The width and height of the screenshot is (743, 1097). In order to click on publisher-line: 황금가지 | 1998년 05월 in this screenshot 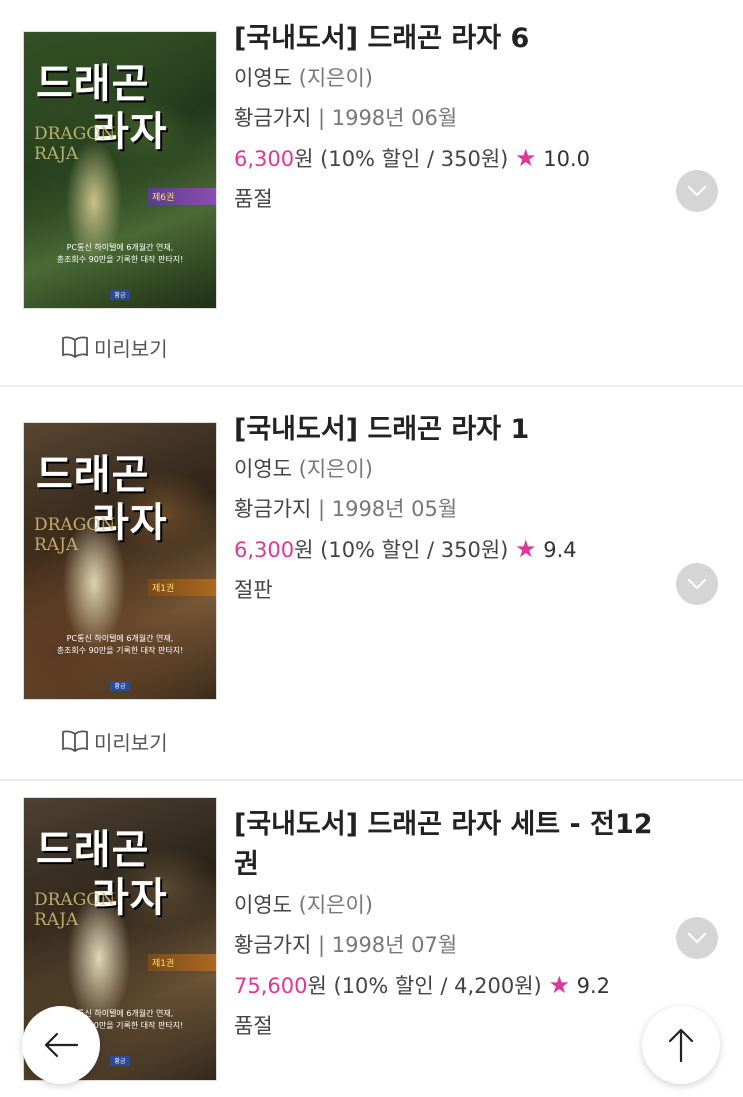, I will do `click(449, 509)`.